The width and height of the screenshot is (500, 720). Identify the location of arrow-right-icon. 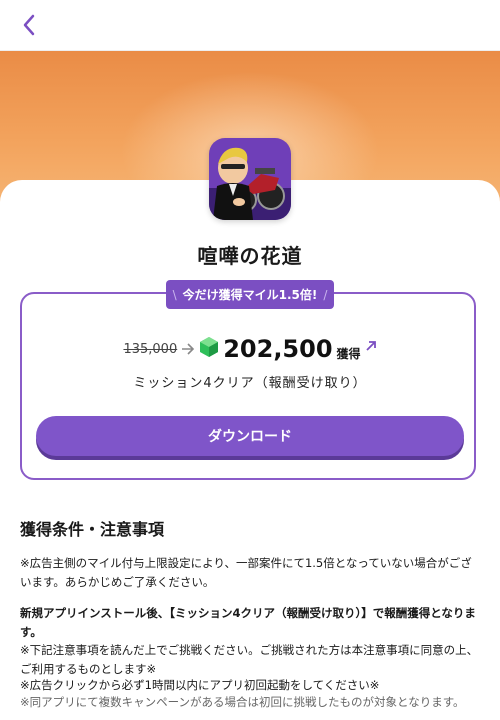
(188, 349).